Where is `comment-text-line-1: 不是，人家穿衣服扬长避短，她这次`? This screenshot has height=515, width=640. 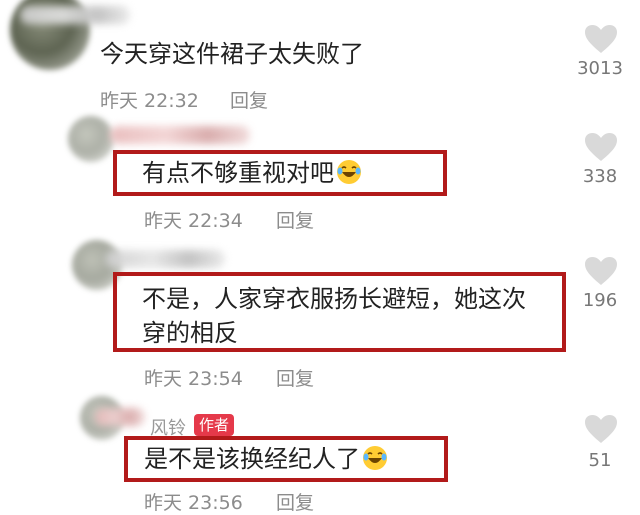
comment-text-line-1: 不是，人家穿衣服扬长避短，她这次 is located at coordinates (334, 299).